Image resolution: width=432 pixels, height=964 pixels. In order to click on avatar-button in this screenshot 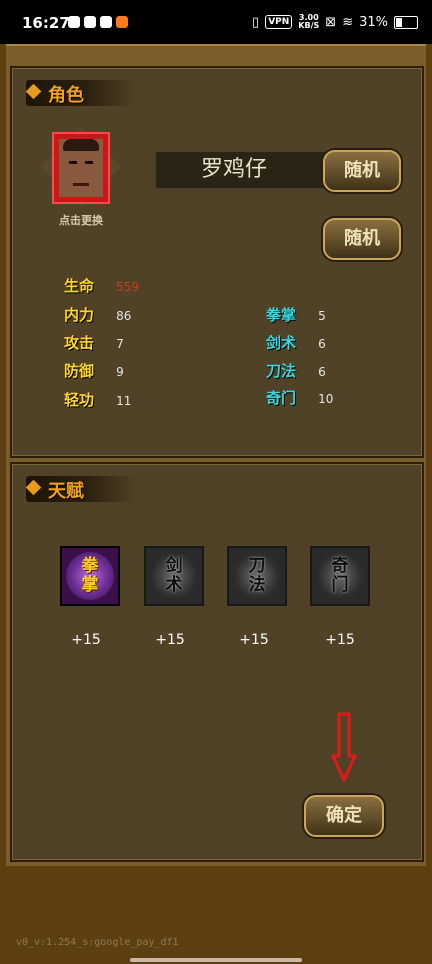, I will do `click(81, 167)`.